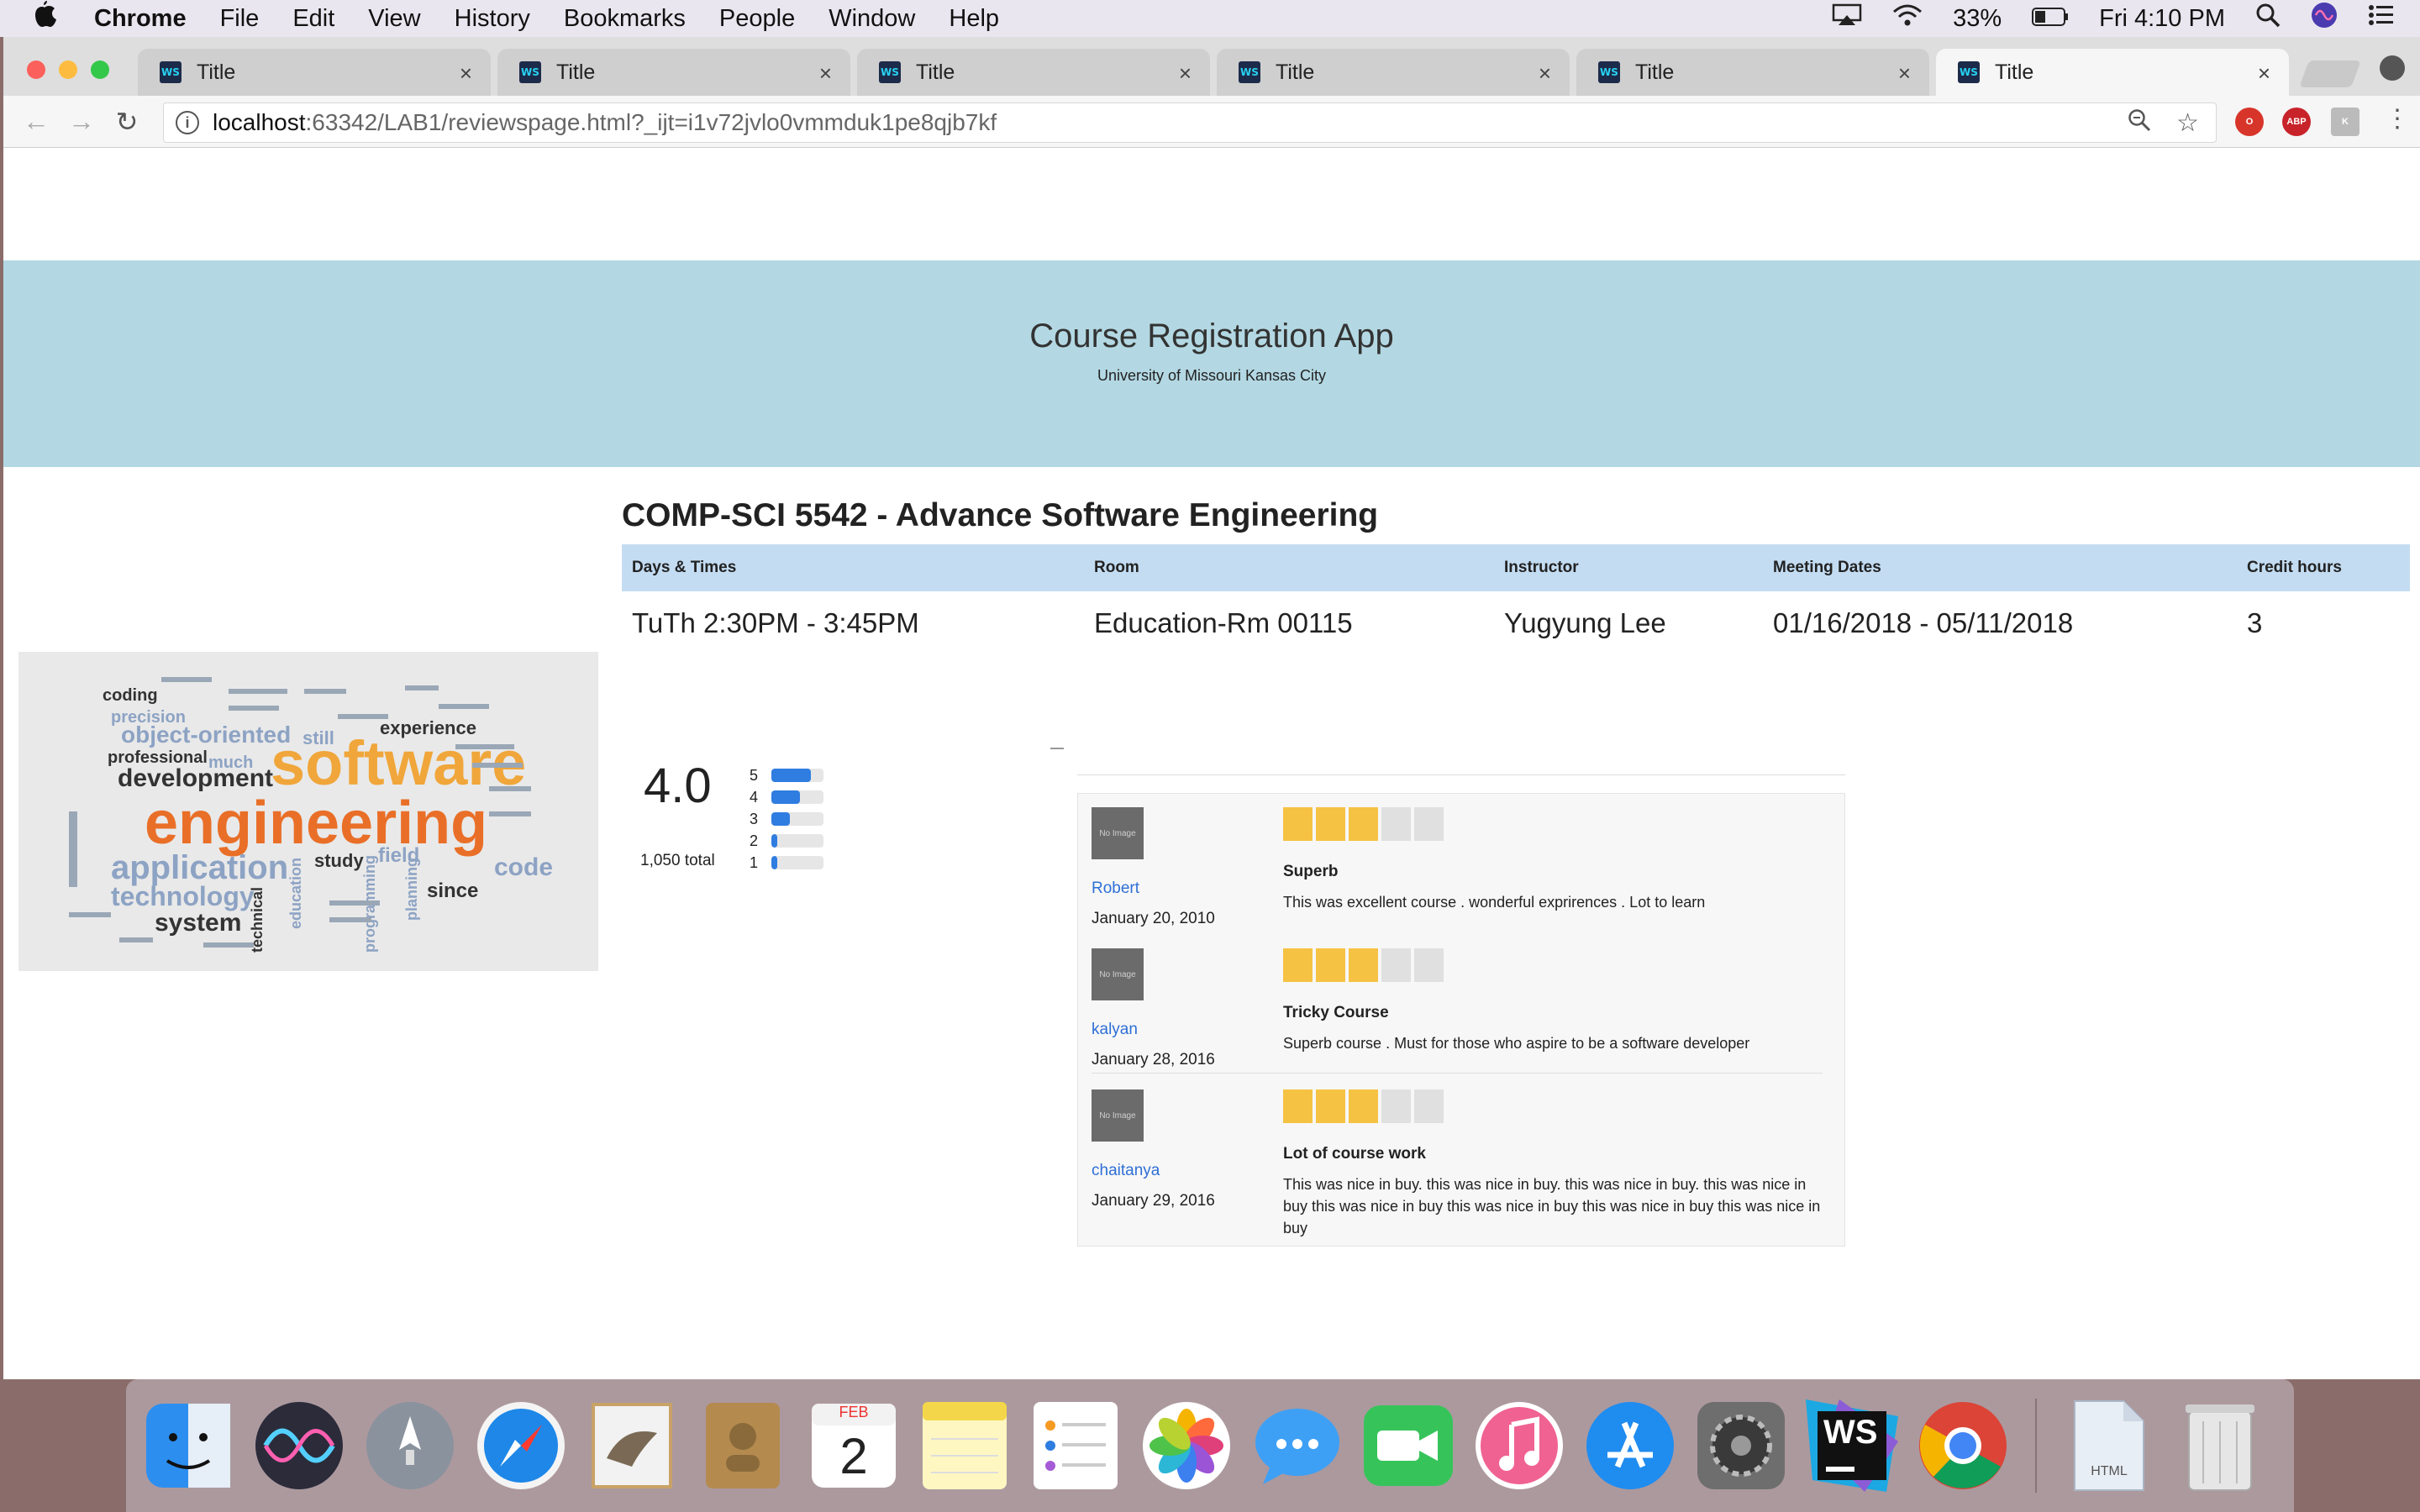  I want to click on chrome-menu-icon: ⋮, so click(2397, 119).